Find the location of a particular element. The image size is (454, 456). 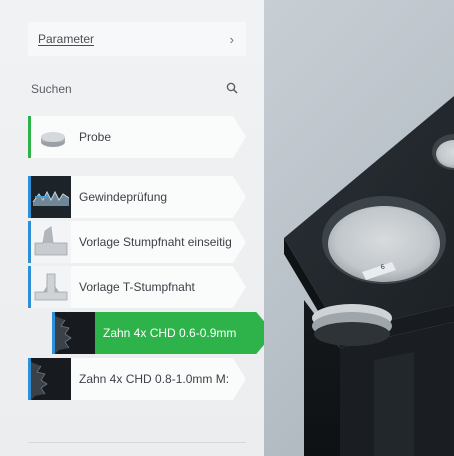

search-label: Suchen is located at coordinates (51, 89).